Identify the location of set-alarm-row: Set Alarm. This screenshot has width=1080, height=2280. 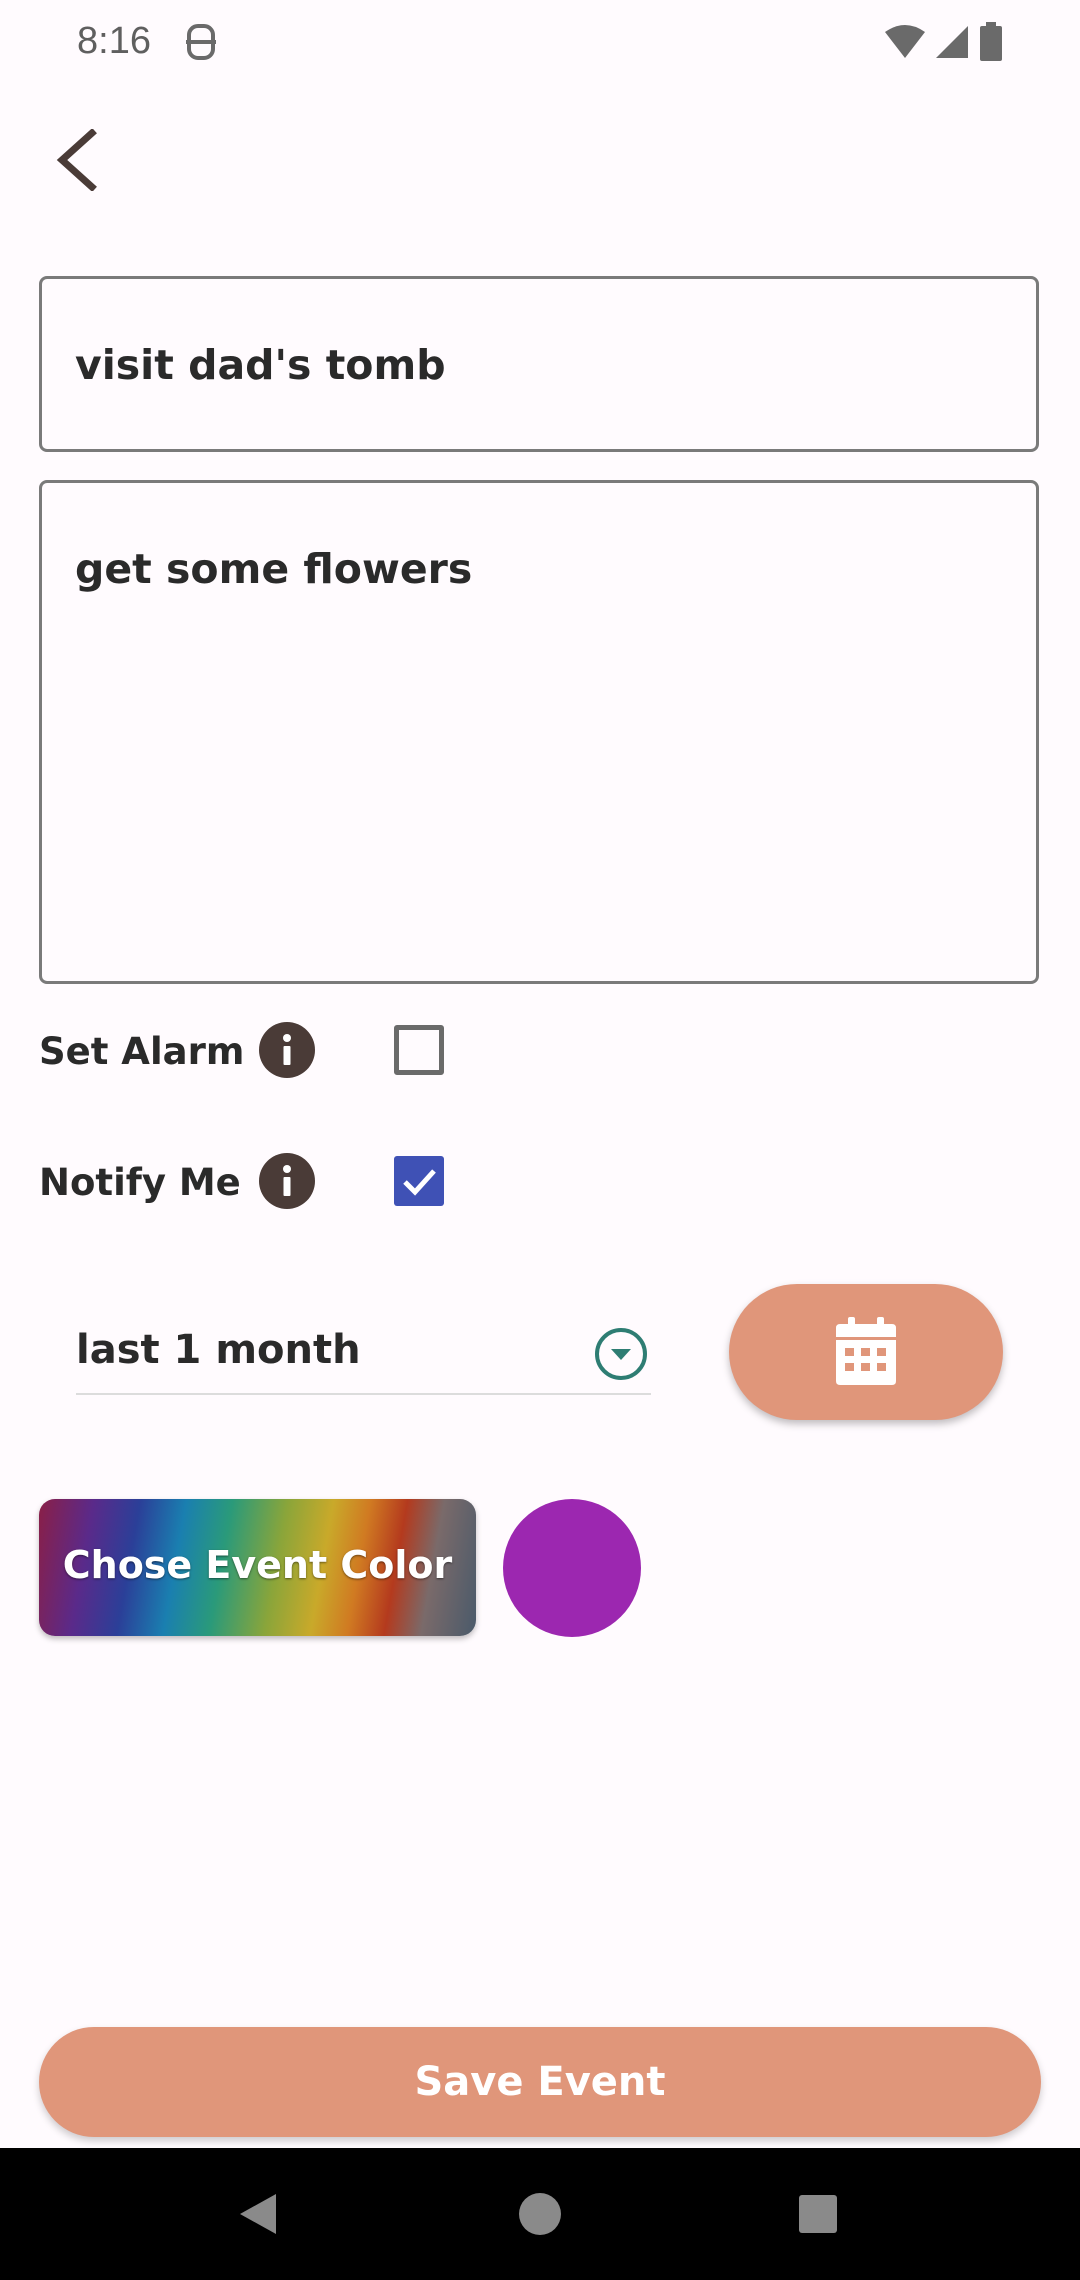
(249, 1052).